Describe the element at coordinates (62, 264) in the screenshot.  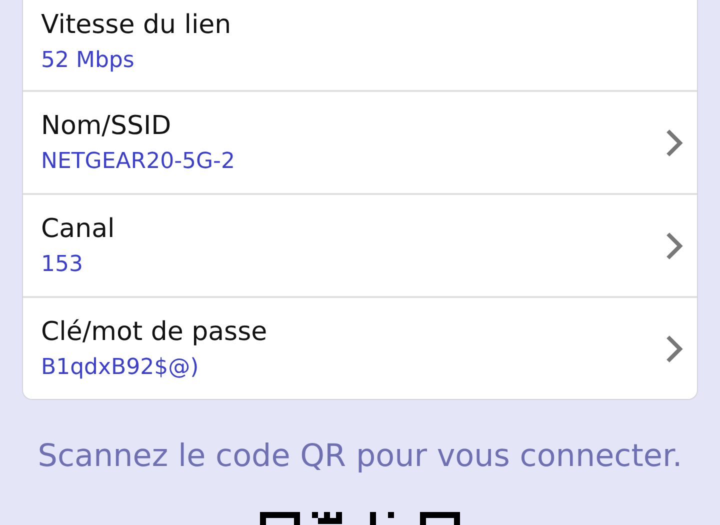
I see `setting-value: 153` at that location.